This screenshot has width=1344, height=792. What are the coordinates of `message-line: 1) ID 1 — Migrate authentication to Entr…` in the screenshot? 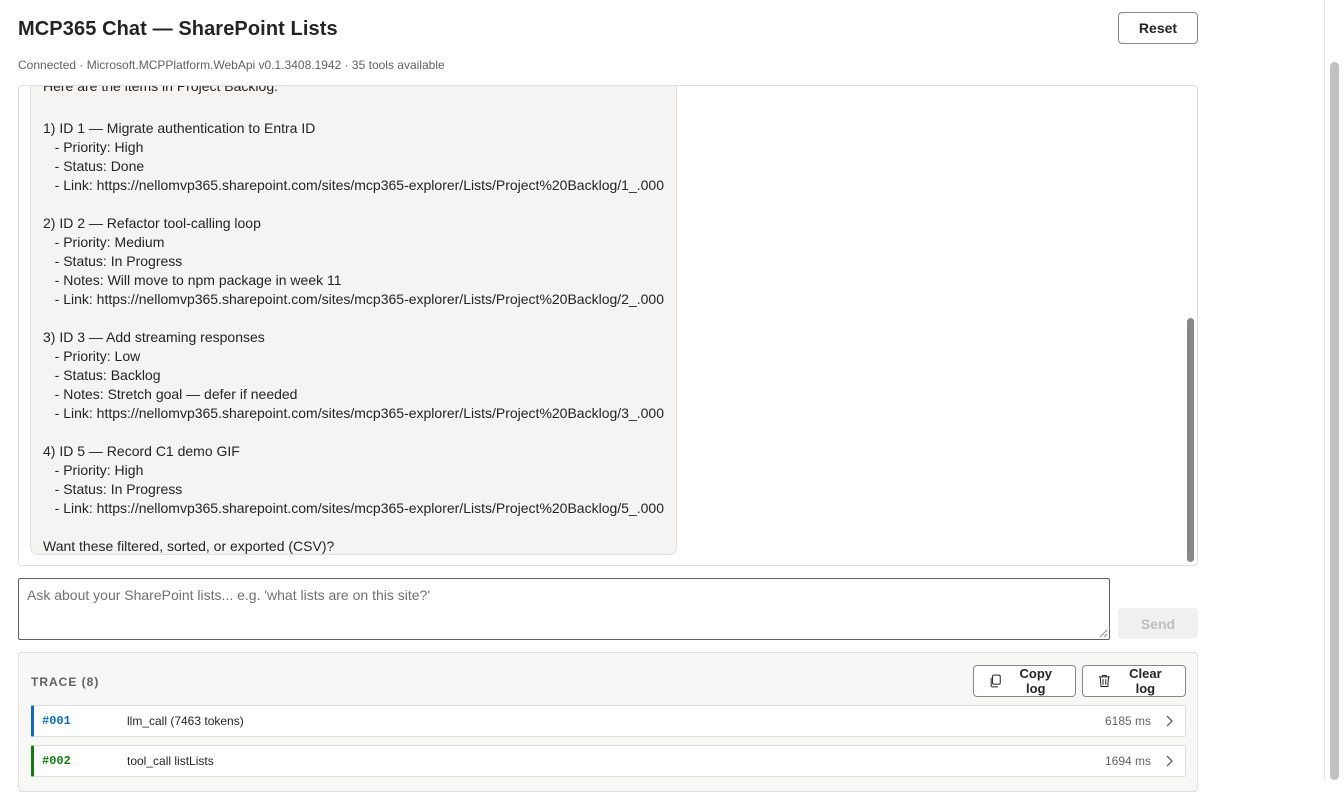 It's located at (179, 128).